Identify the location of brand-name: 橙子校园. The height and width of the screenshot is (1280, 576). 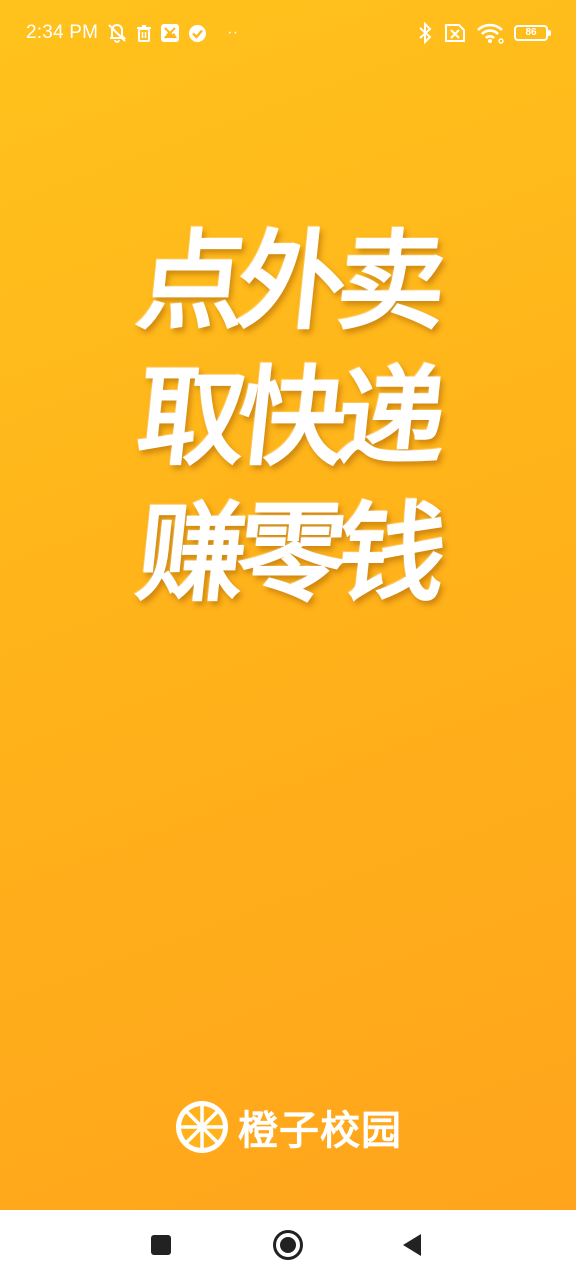
(320, 1131).